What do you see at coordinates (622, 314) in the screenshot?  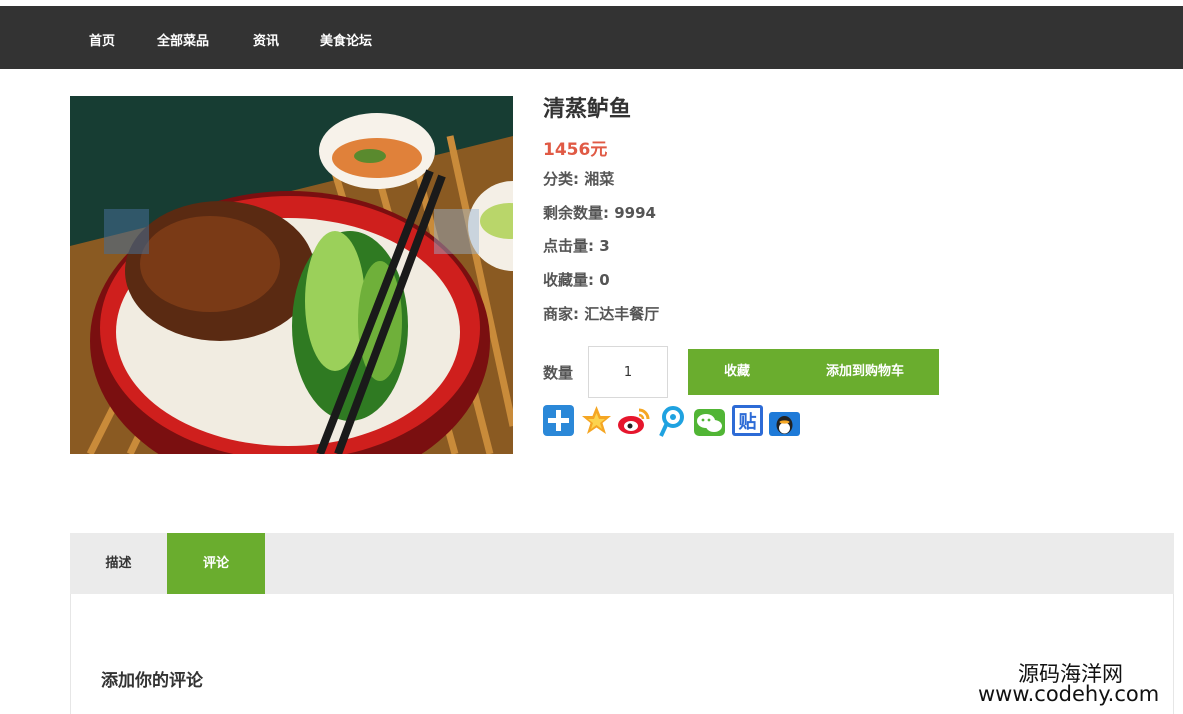 I see `info-merchant-value: 汇达丰餐厅` at bounding box center [622, 314].